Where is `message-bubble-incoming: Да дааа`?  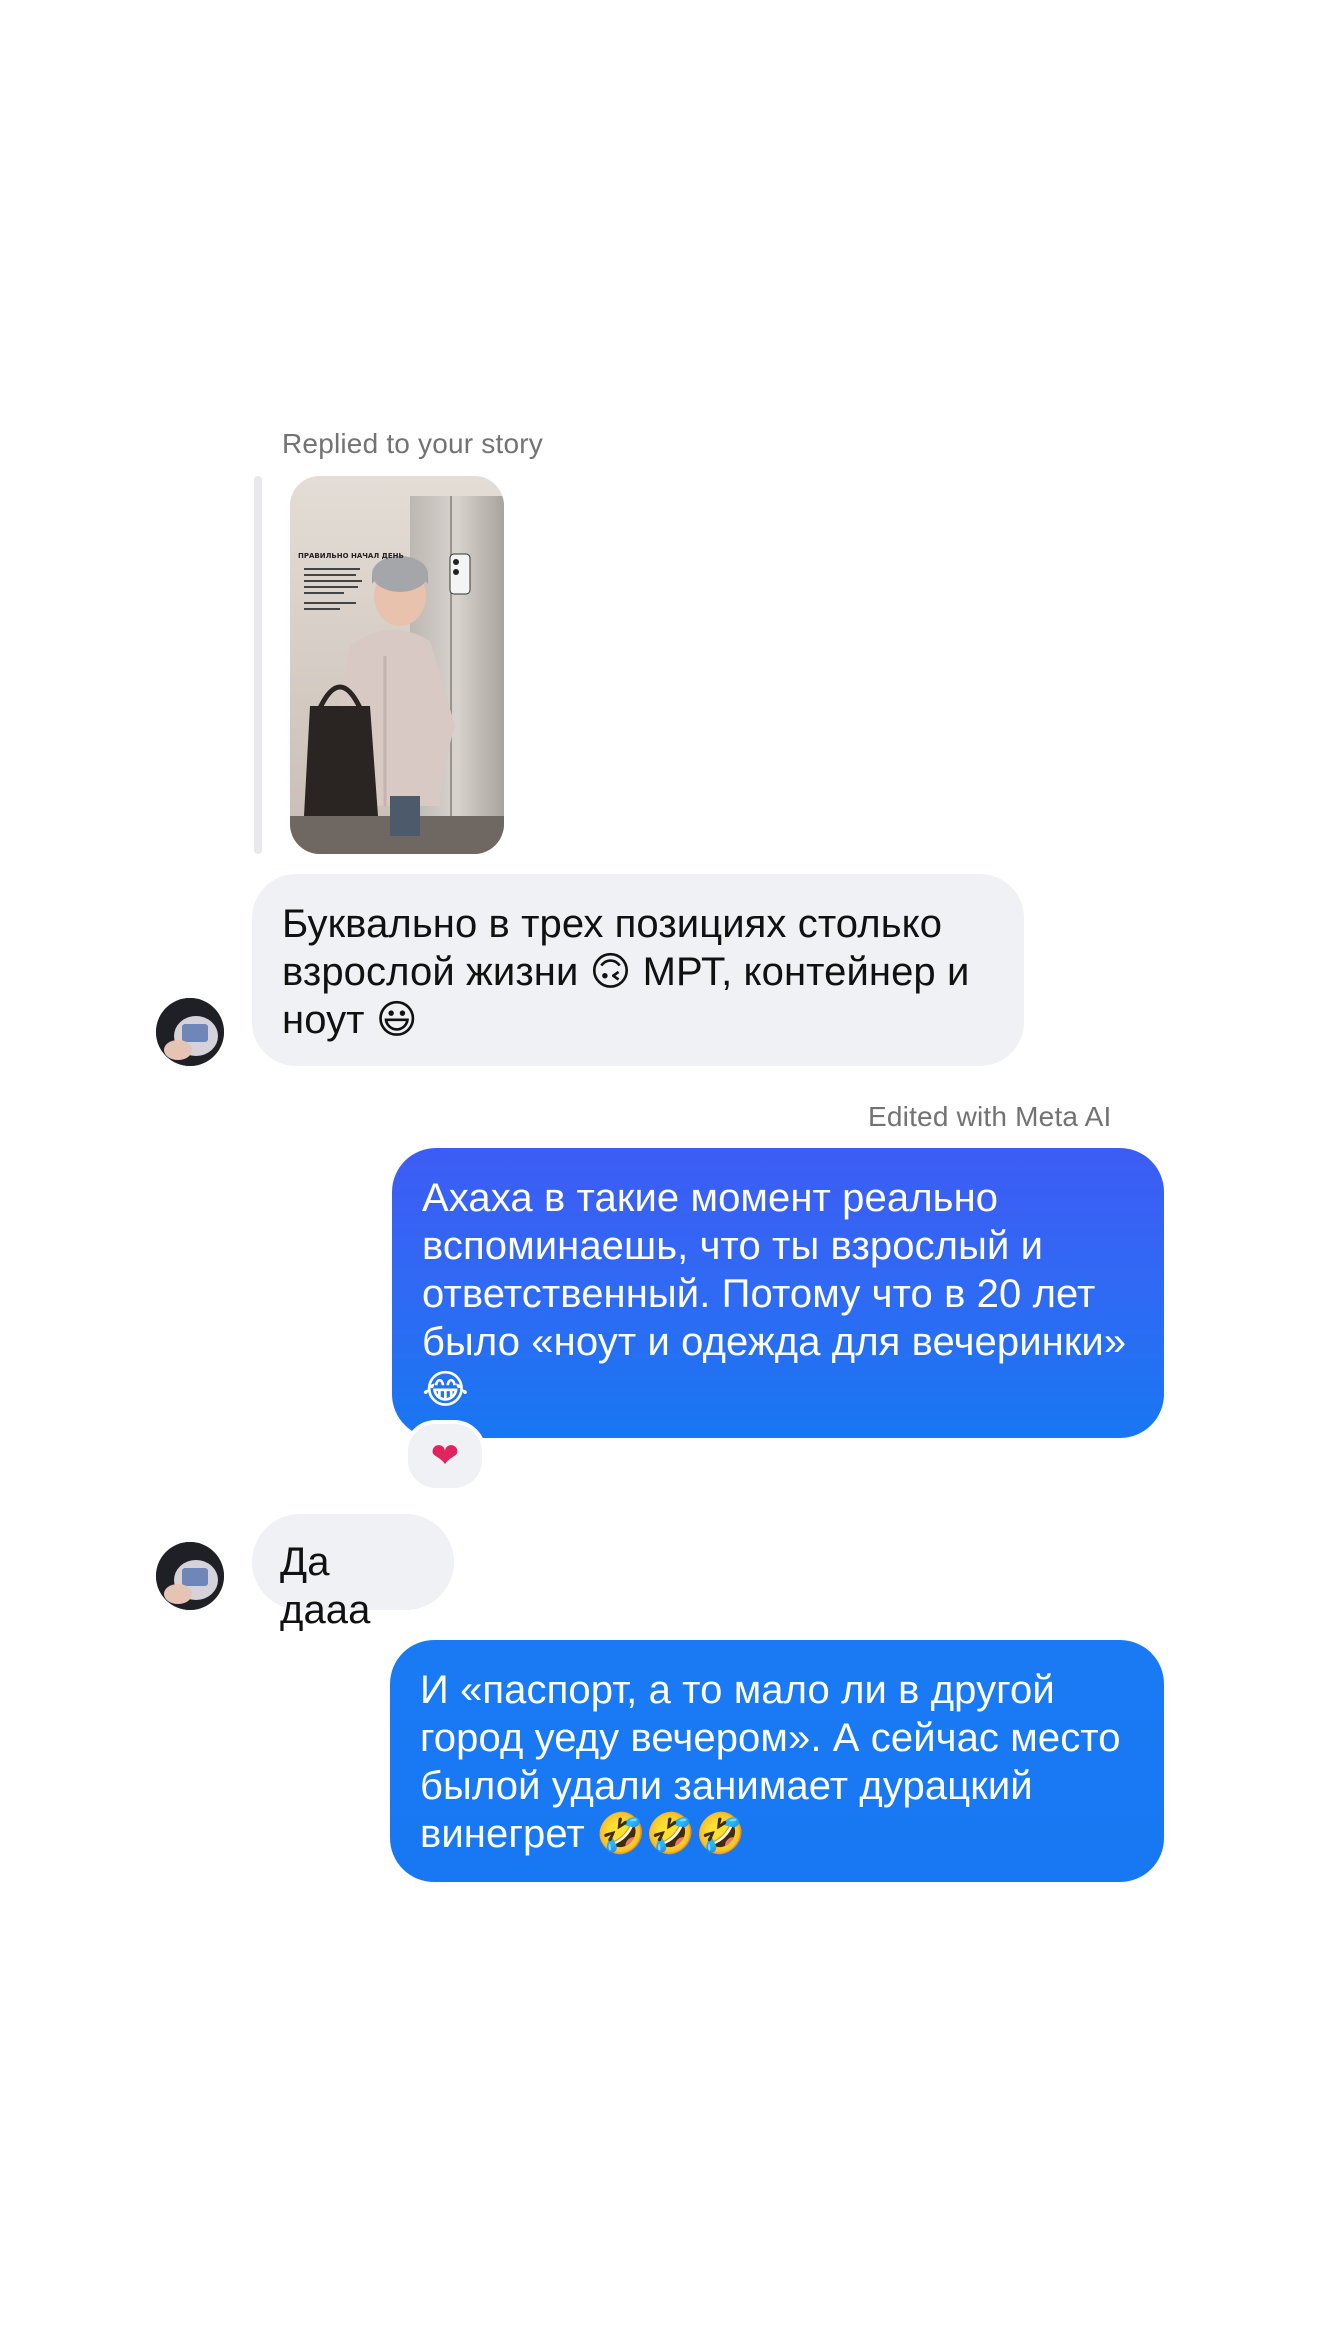 message-bubble-incoming: Да дааа is located at coordinates (353, 1573).